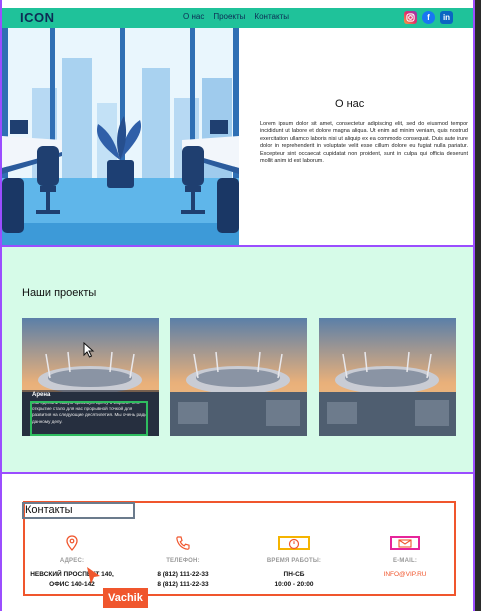 The height and width of the screenshot is (611, 481). I want to click on nav-link-projects: Проекты, so click(229, 16).